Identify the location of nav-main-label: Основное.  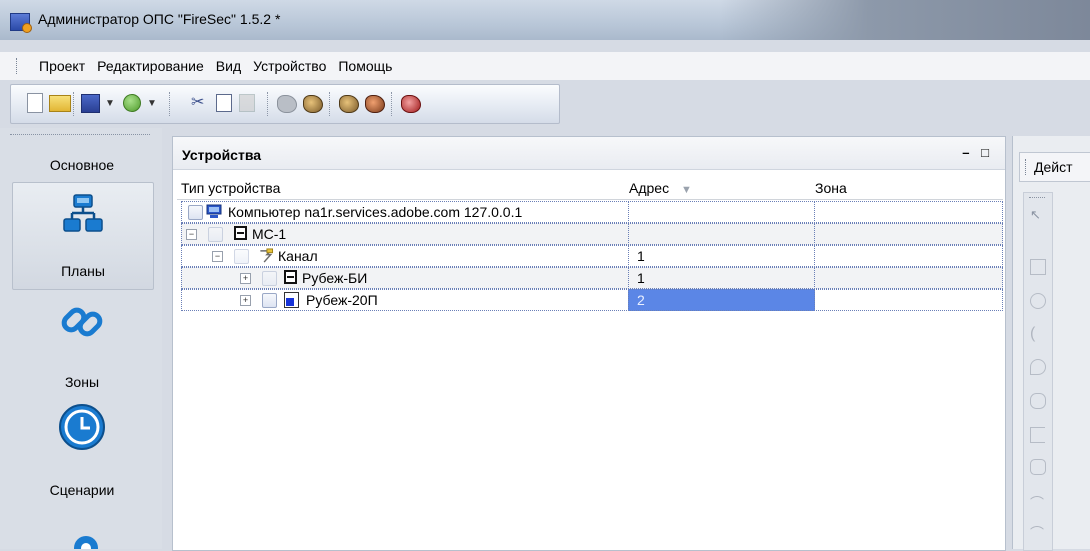
(82, 165).